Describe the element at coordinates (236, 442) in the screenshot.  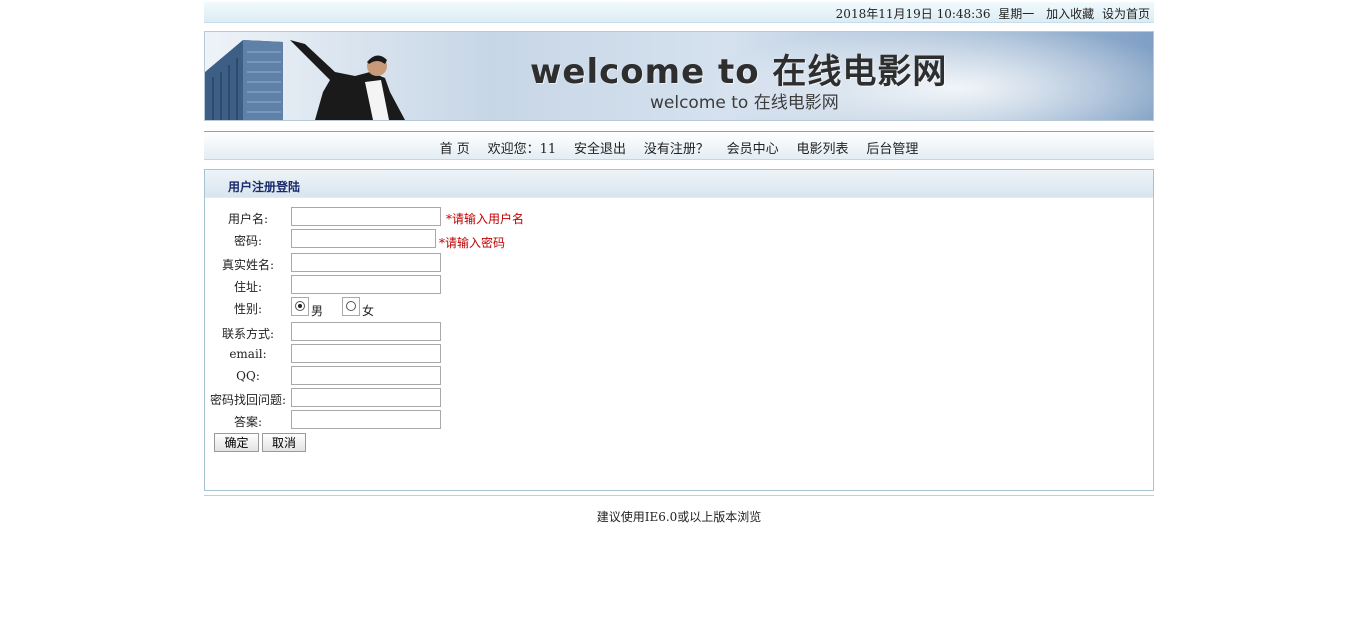
I see `submit-button: 确定` at that location.